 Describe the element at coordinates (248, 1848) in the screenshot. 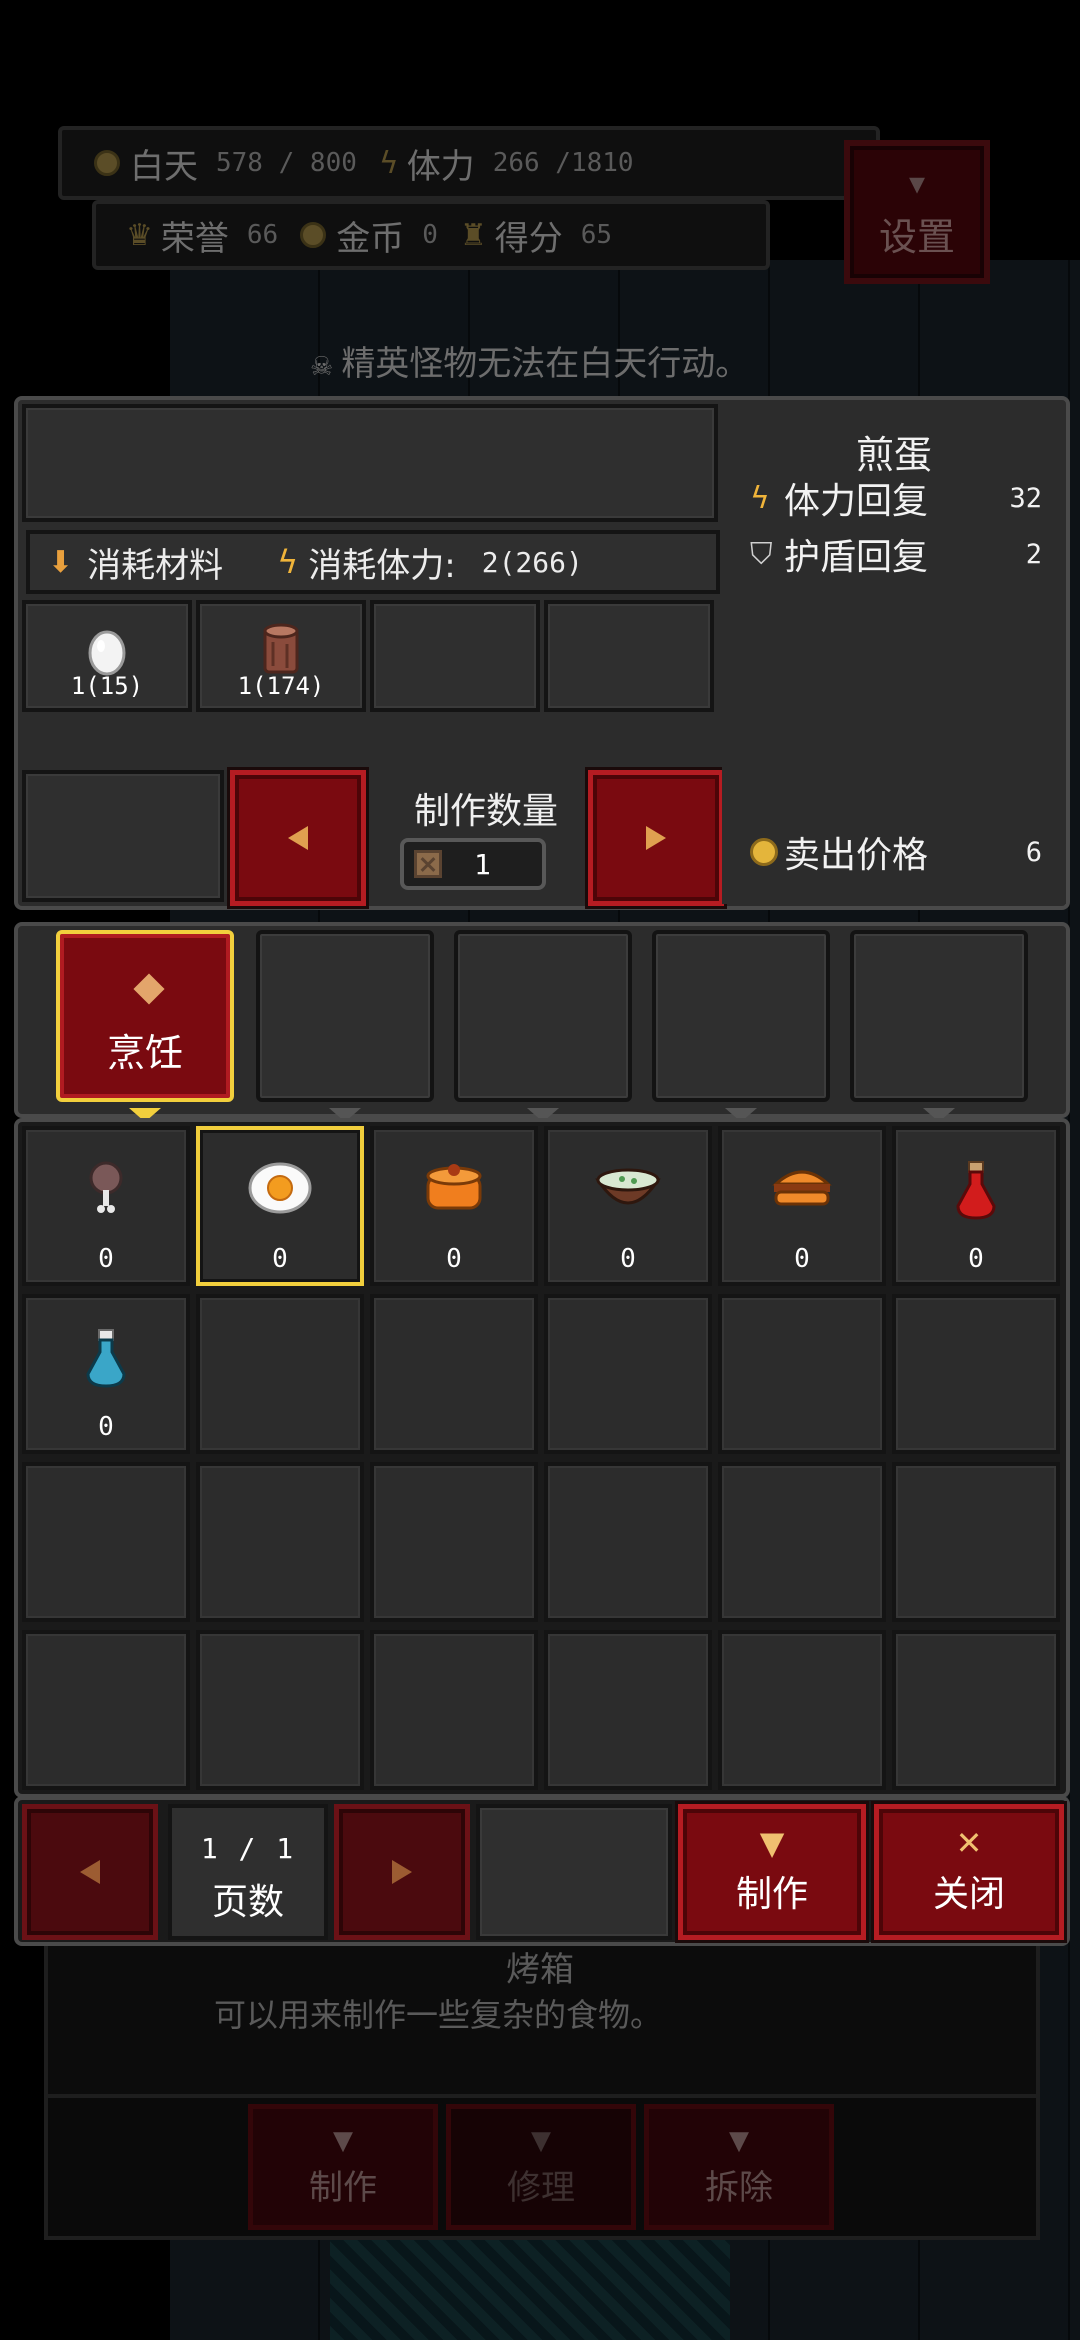

I see `page-number: 1 / 1` at that location.